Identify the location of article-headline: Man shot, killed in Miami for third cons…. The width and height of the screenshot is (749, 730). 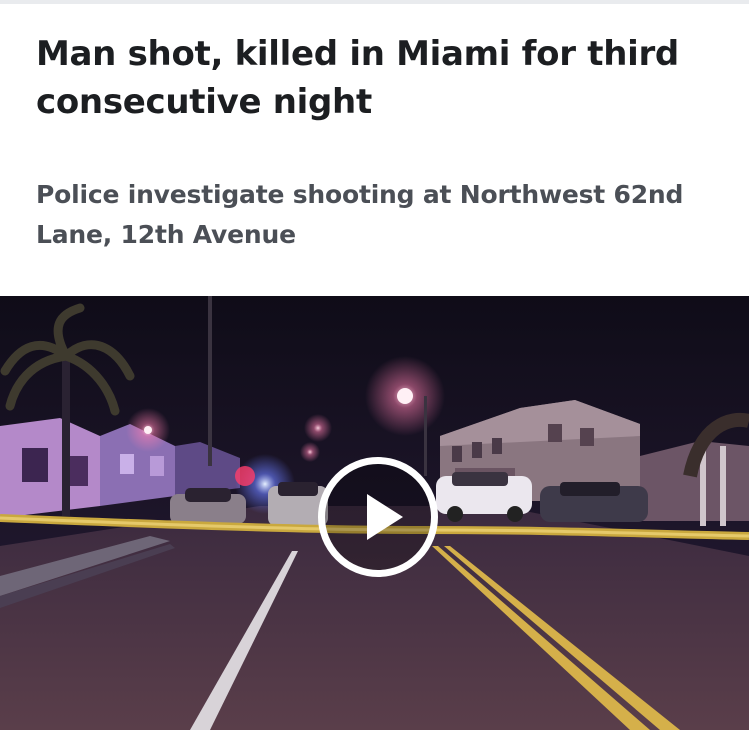
(381, 78).